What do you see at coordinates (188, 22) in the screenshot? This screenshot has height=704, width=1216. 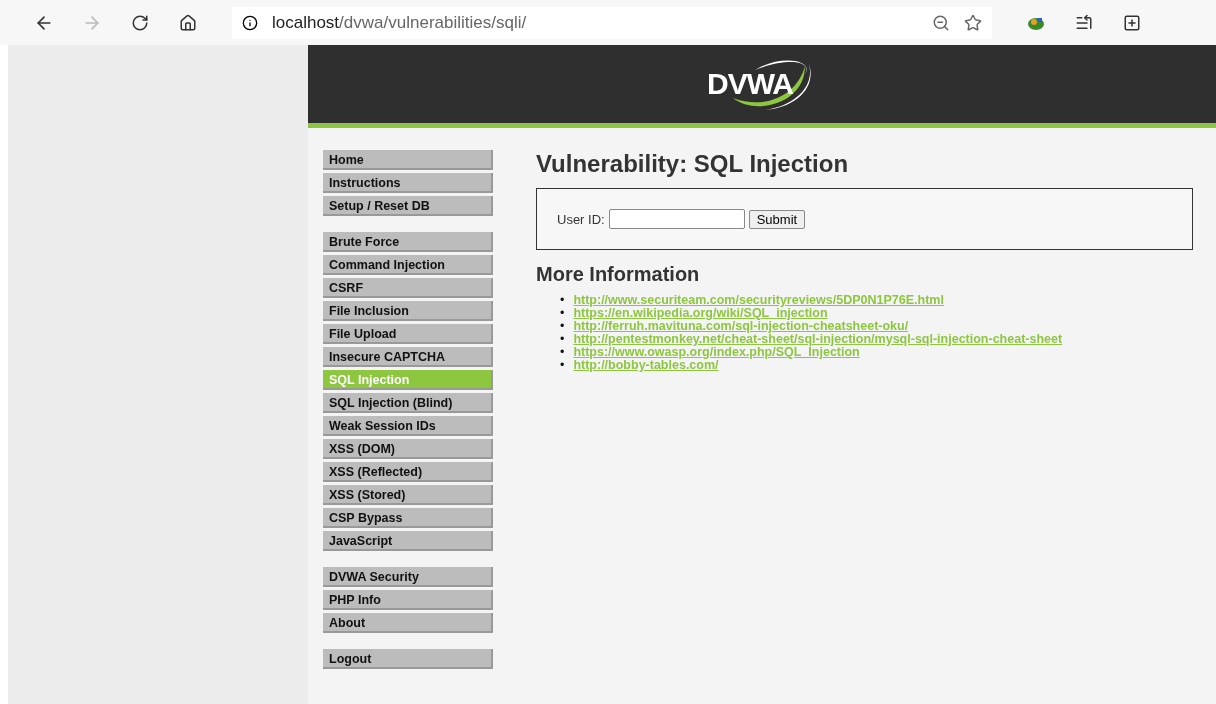 I see `home-icon` at bounding box center [188, 22].